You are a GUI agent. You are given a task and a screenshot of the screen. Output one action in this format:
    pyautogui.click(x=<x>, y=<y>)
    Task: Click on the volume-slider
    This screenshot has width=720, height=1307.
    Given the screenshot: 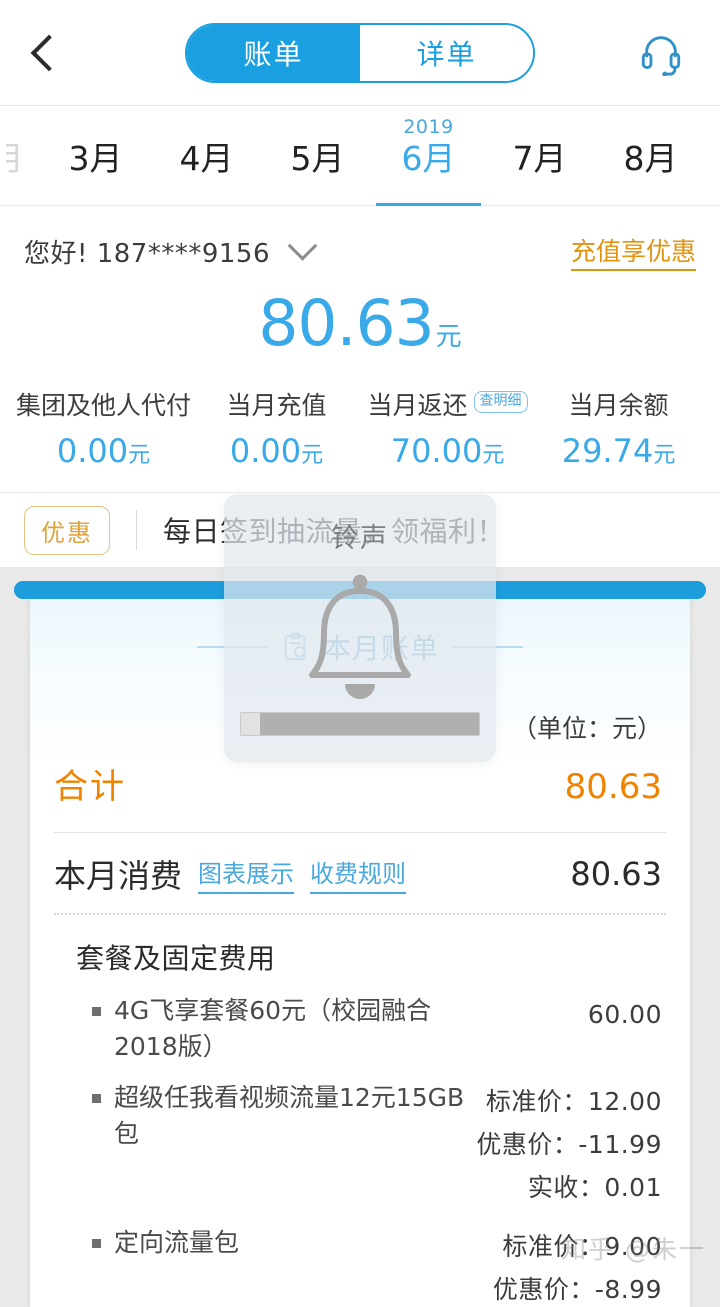 What is the action you would take?
    pyautogui.click(x=360, y=724)
    